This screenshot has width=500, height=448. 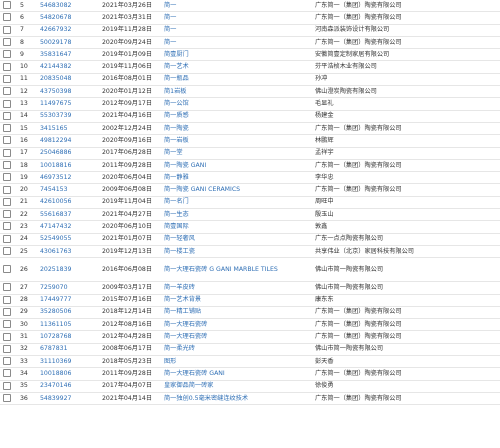 What do you see at coordinates (69, 203) in the screenshot?
I see `registration-number-link: 42610056` at bounding box center [69, 203].